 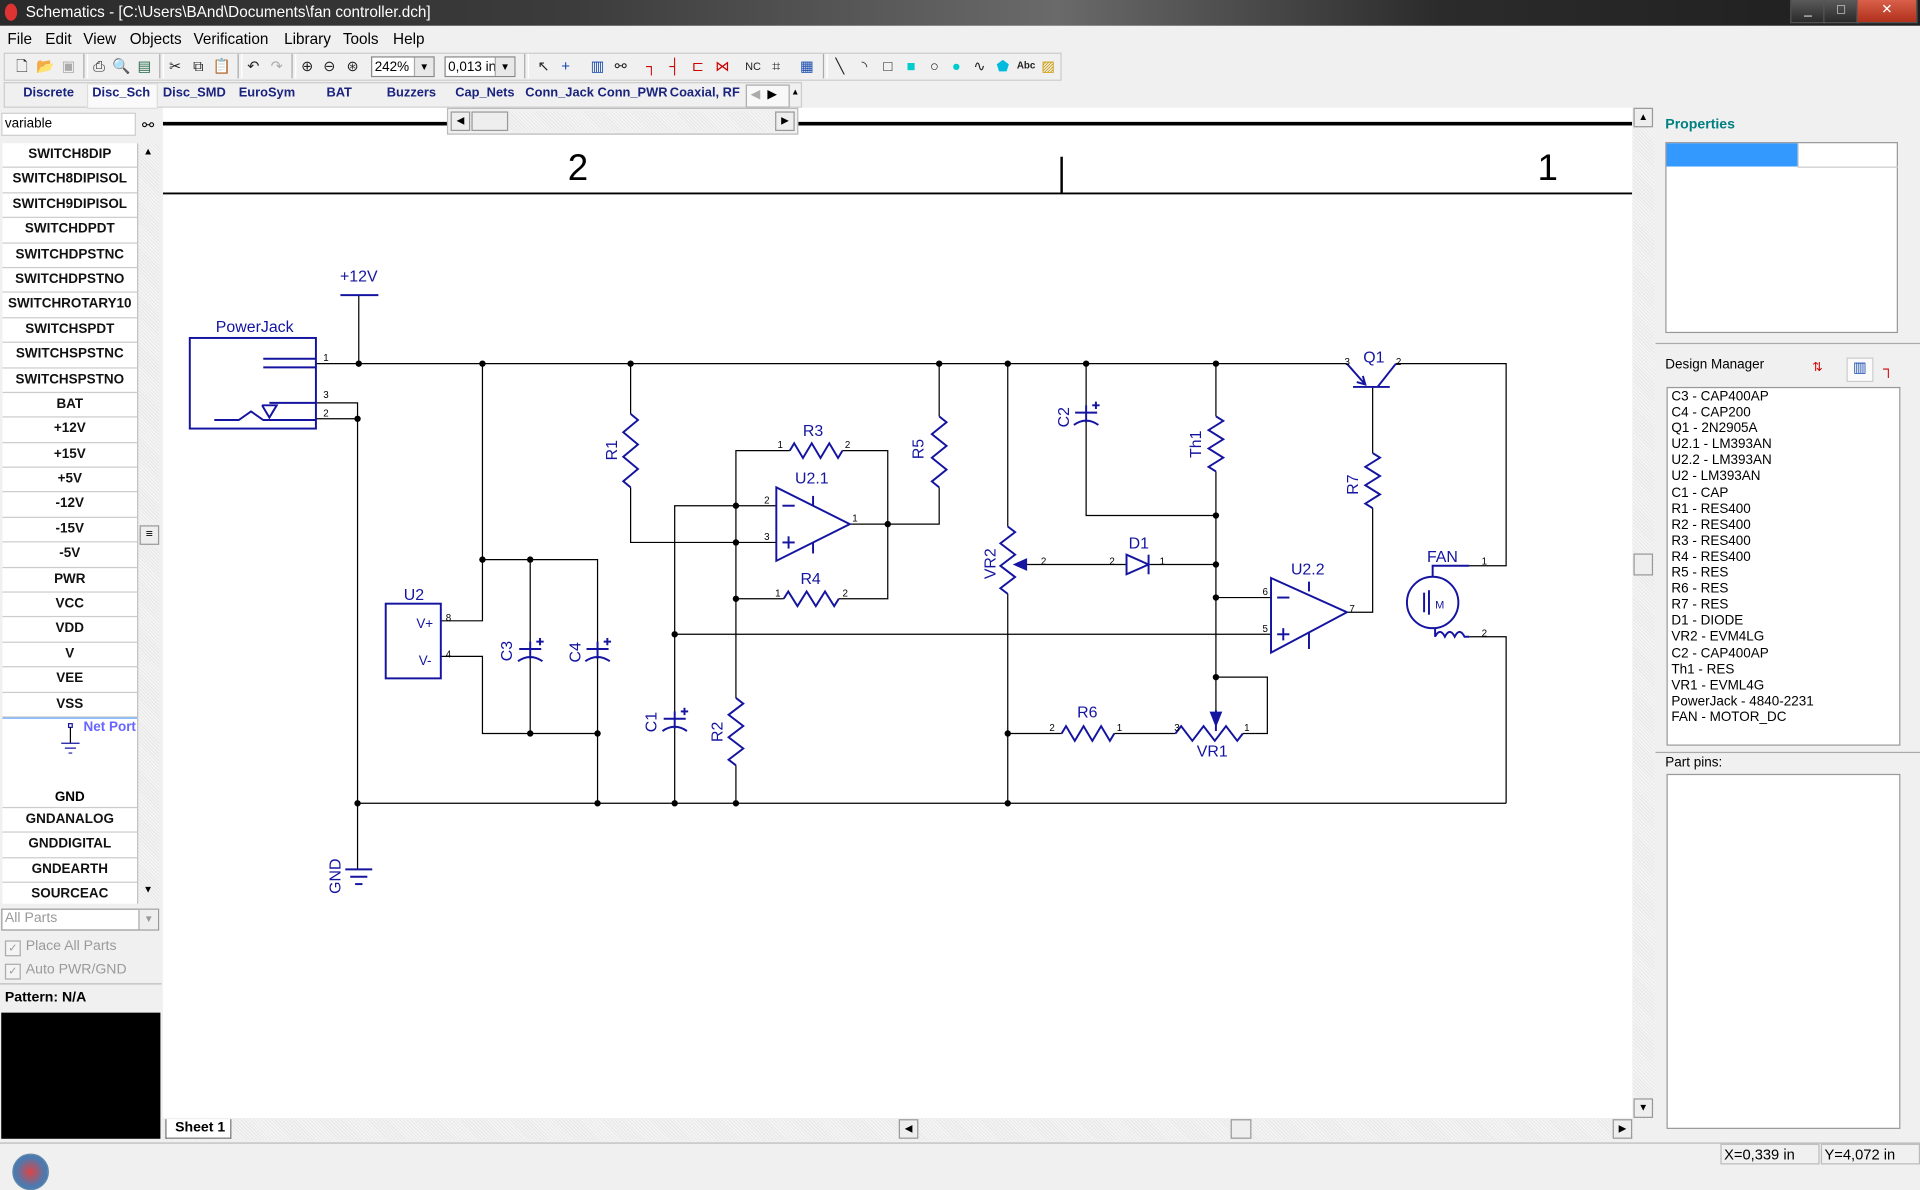 What do you see at coordinates (1783, 574) in the screenshot?
I see `design-manager-item: R5 - RES` at bounding box center [1783, 574].